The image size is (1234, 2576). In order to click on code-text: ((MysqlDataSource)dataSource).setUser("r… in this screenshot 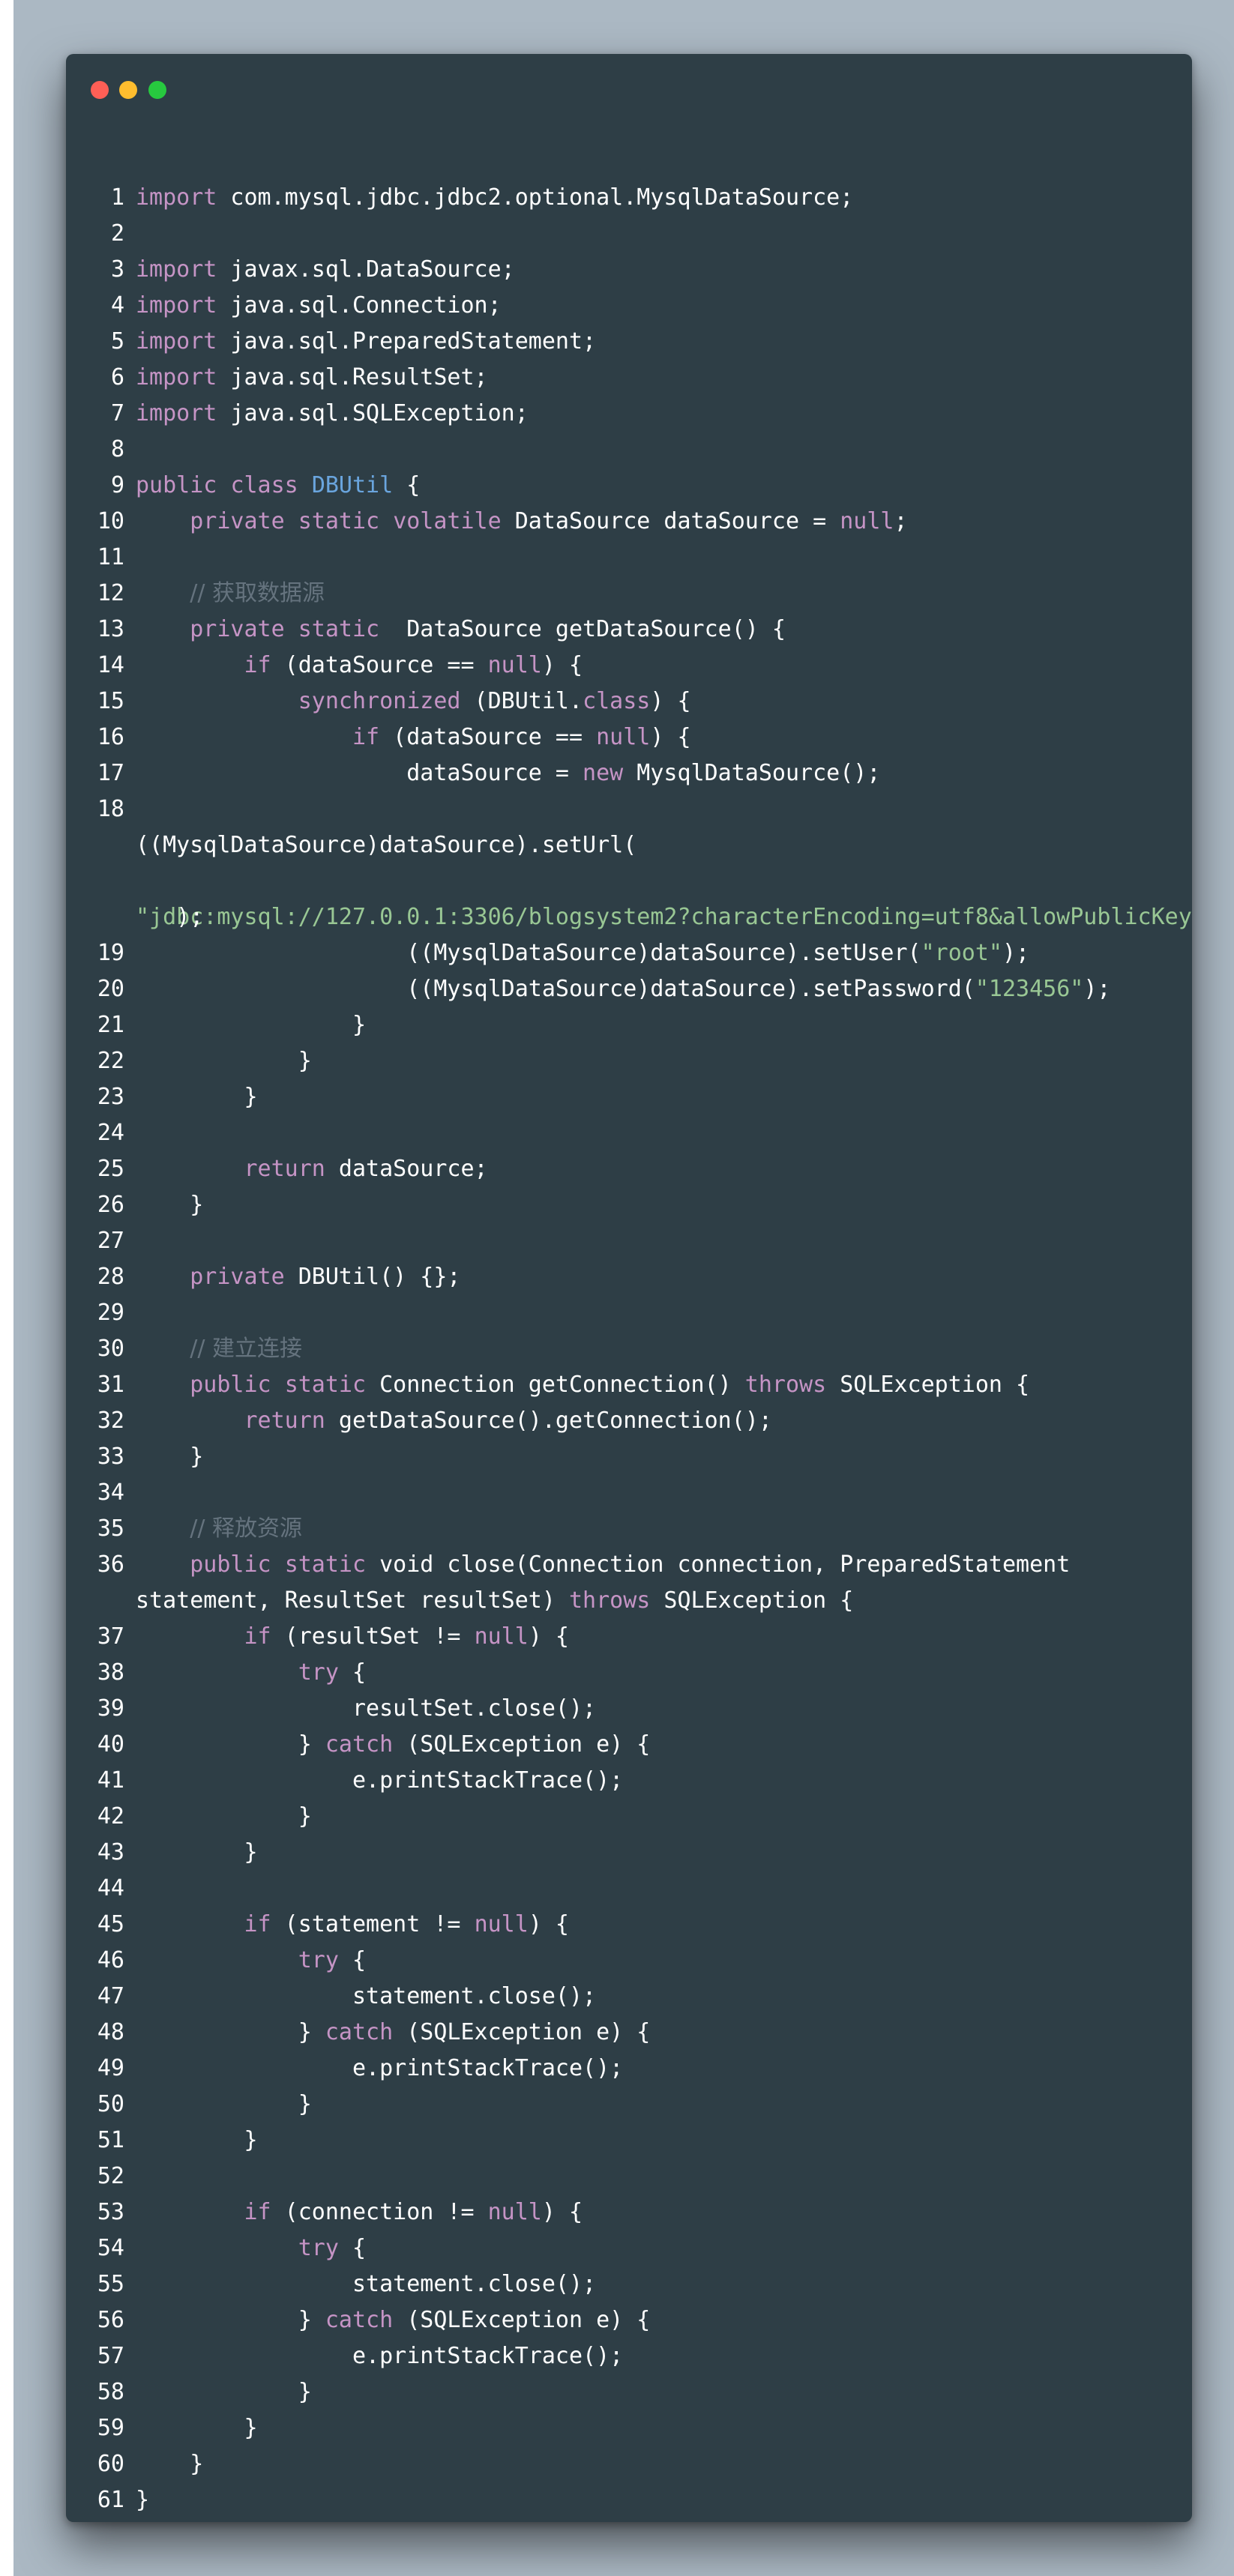, I will do `click(718, 953)`.